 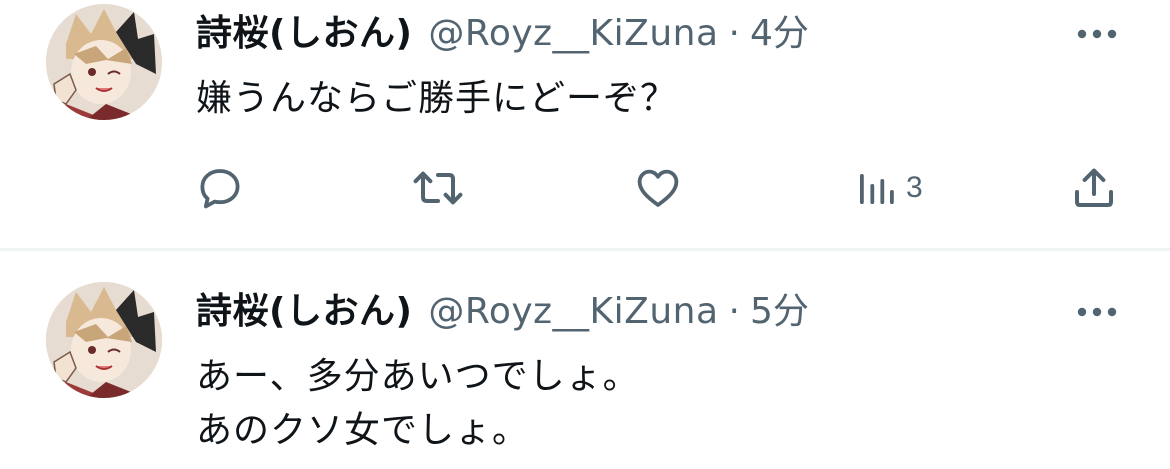 What do you see at coordinates (914, 187) in the screenshot?
I see `views-count: 3` at bounding box center [914, 187].